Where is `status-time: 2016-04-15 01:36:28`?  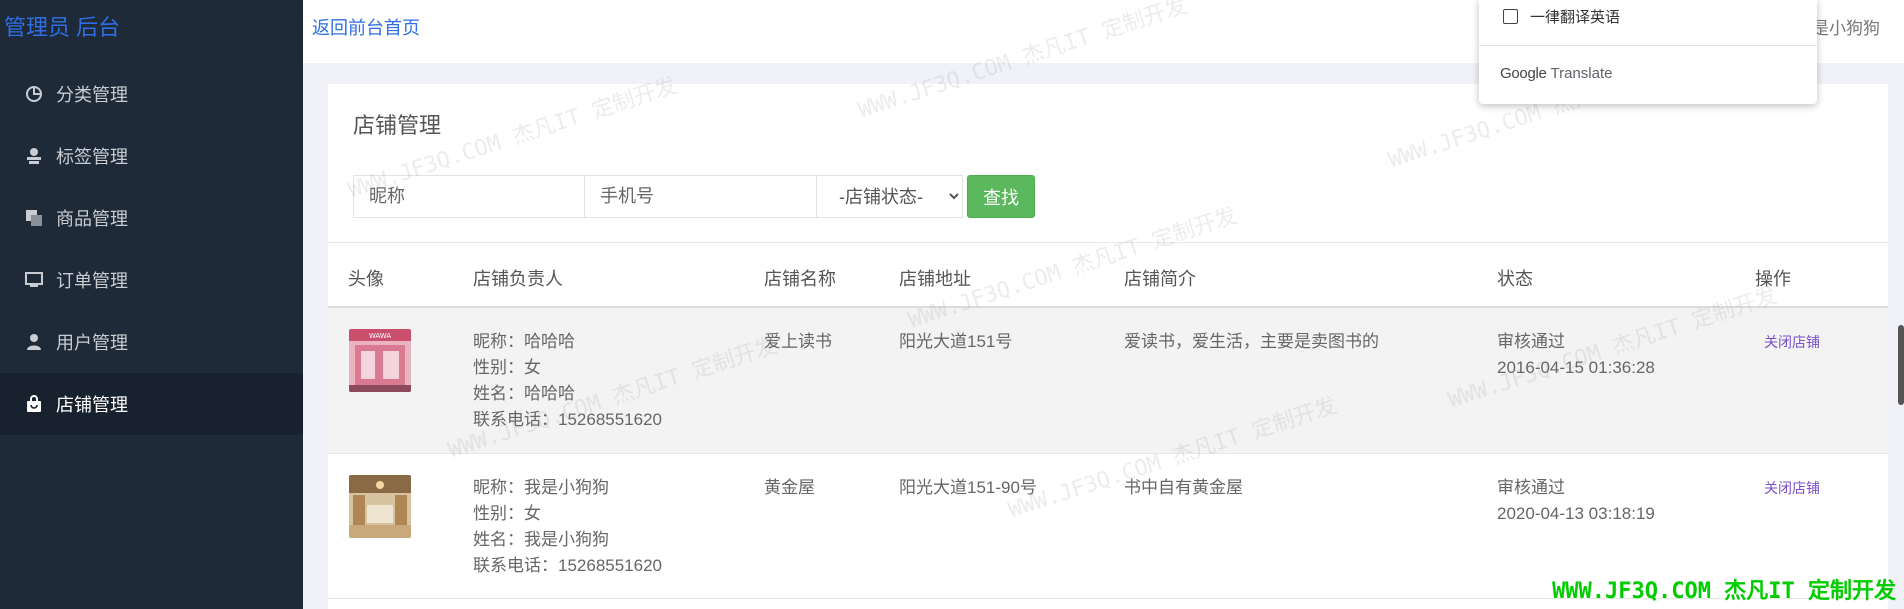 status-time: 2016-04-15 01:36:28 is located at coordinates (1576, 367).